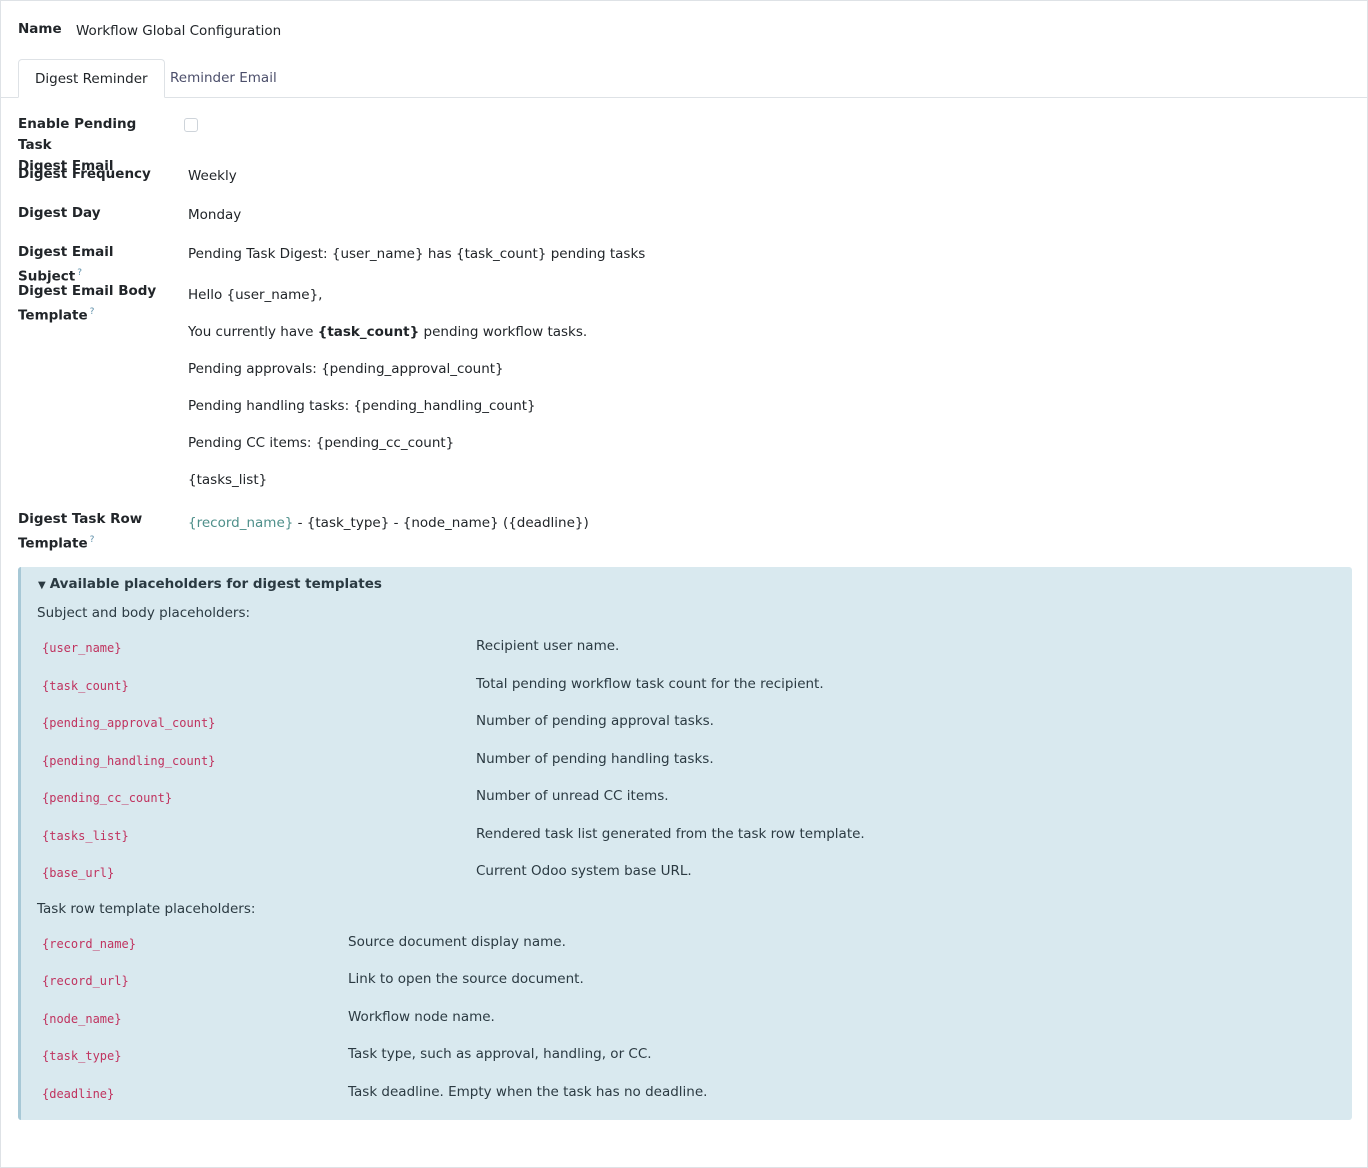 The height and width of the screenshot is (1168, 1368). Describe the element at coordinates (91, 78) in the screenshot. I see `tab-digest-reminder: Digest Reminder` at that location.